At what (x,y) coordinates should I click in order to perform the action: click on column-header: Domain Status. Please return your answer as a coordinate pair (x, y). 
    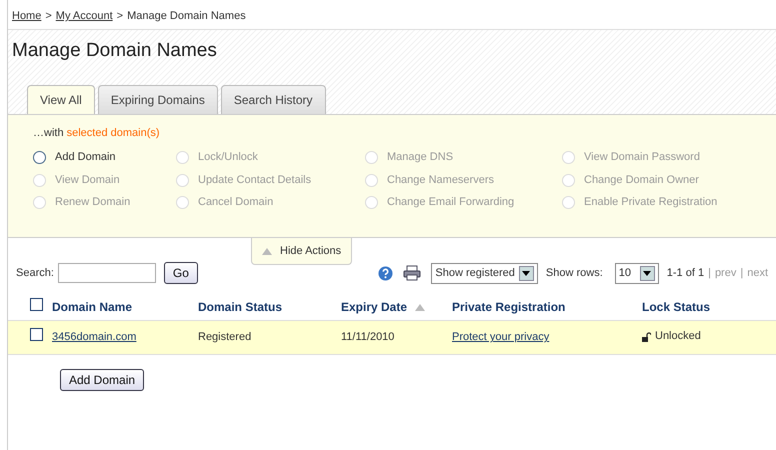
    Looking at the image, I should click on (240, 307).